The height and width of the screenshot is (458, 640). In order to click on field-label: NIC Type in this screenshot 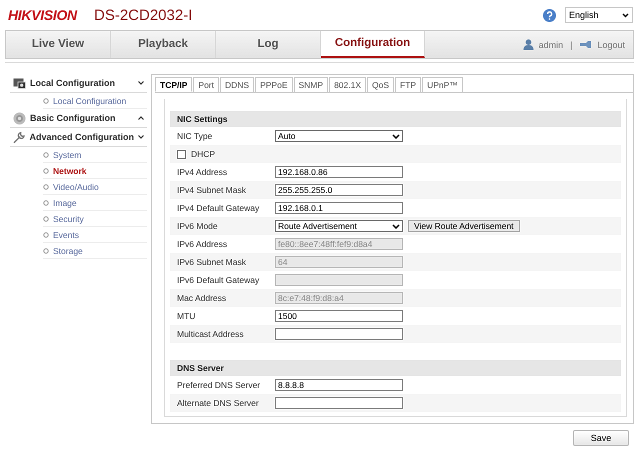, I will do `click(195, 136)`.